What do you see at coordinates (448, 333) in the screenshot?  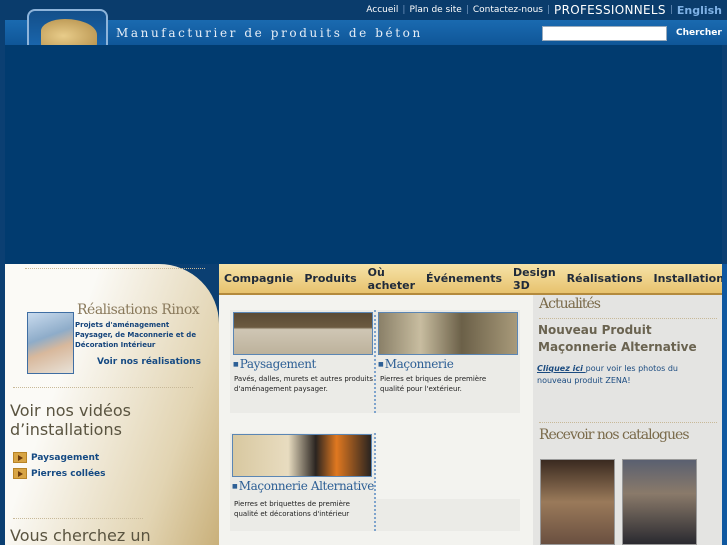 I see `maconnerie-image` at bounding box center [448, 333].